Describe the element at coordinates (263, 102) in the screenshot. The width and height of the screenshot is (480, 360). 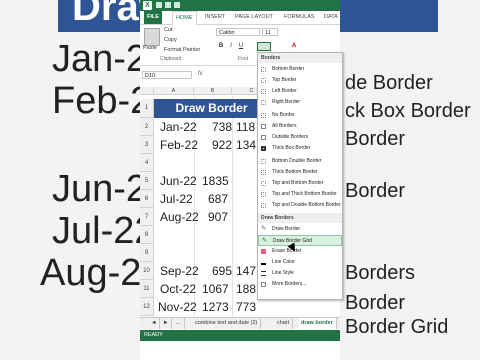
I see `right-border-icon` at that location.